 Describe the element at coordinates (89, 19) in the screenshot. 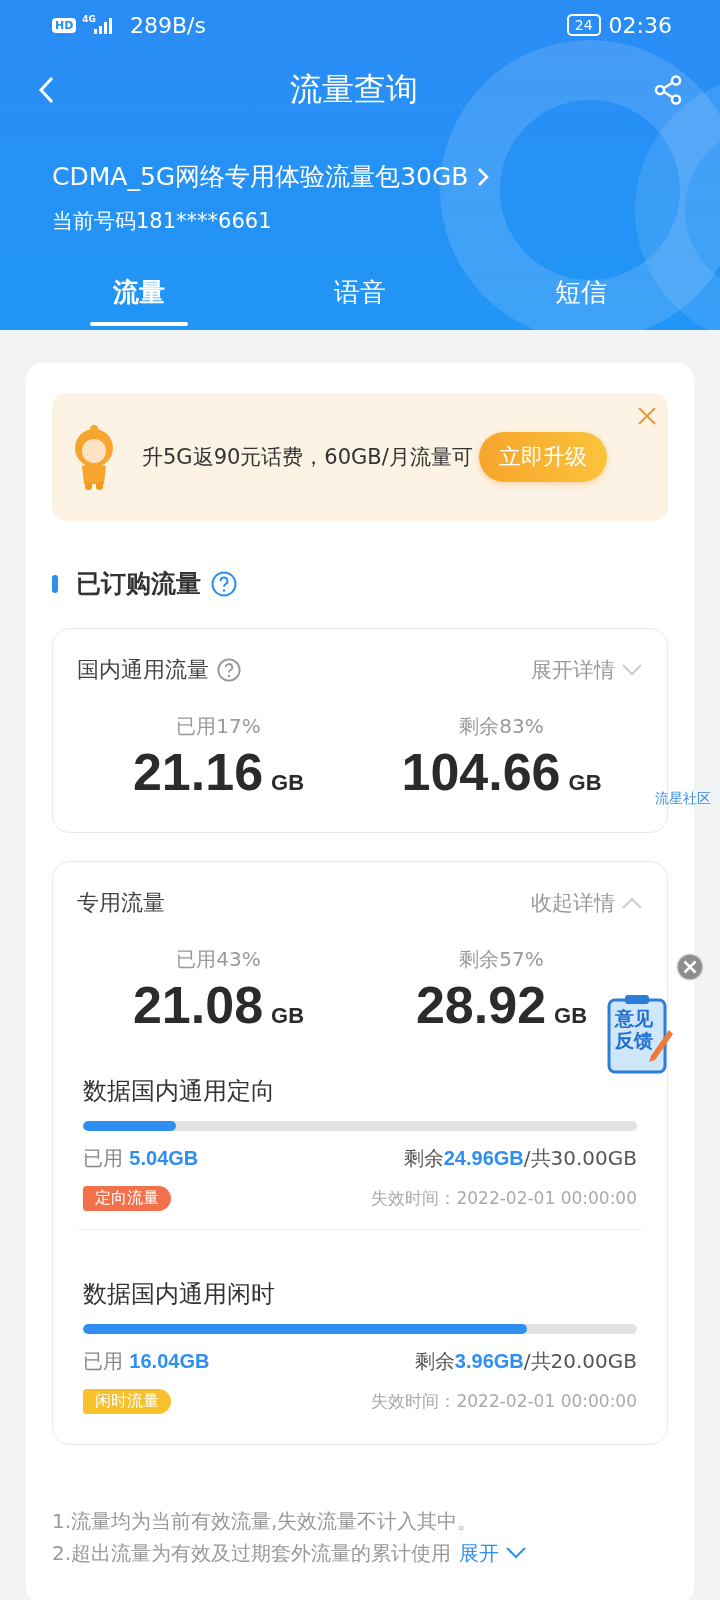

I see `network-type: 4G` at that location.